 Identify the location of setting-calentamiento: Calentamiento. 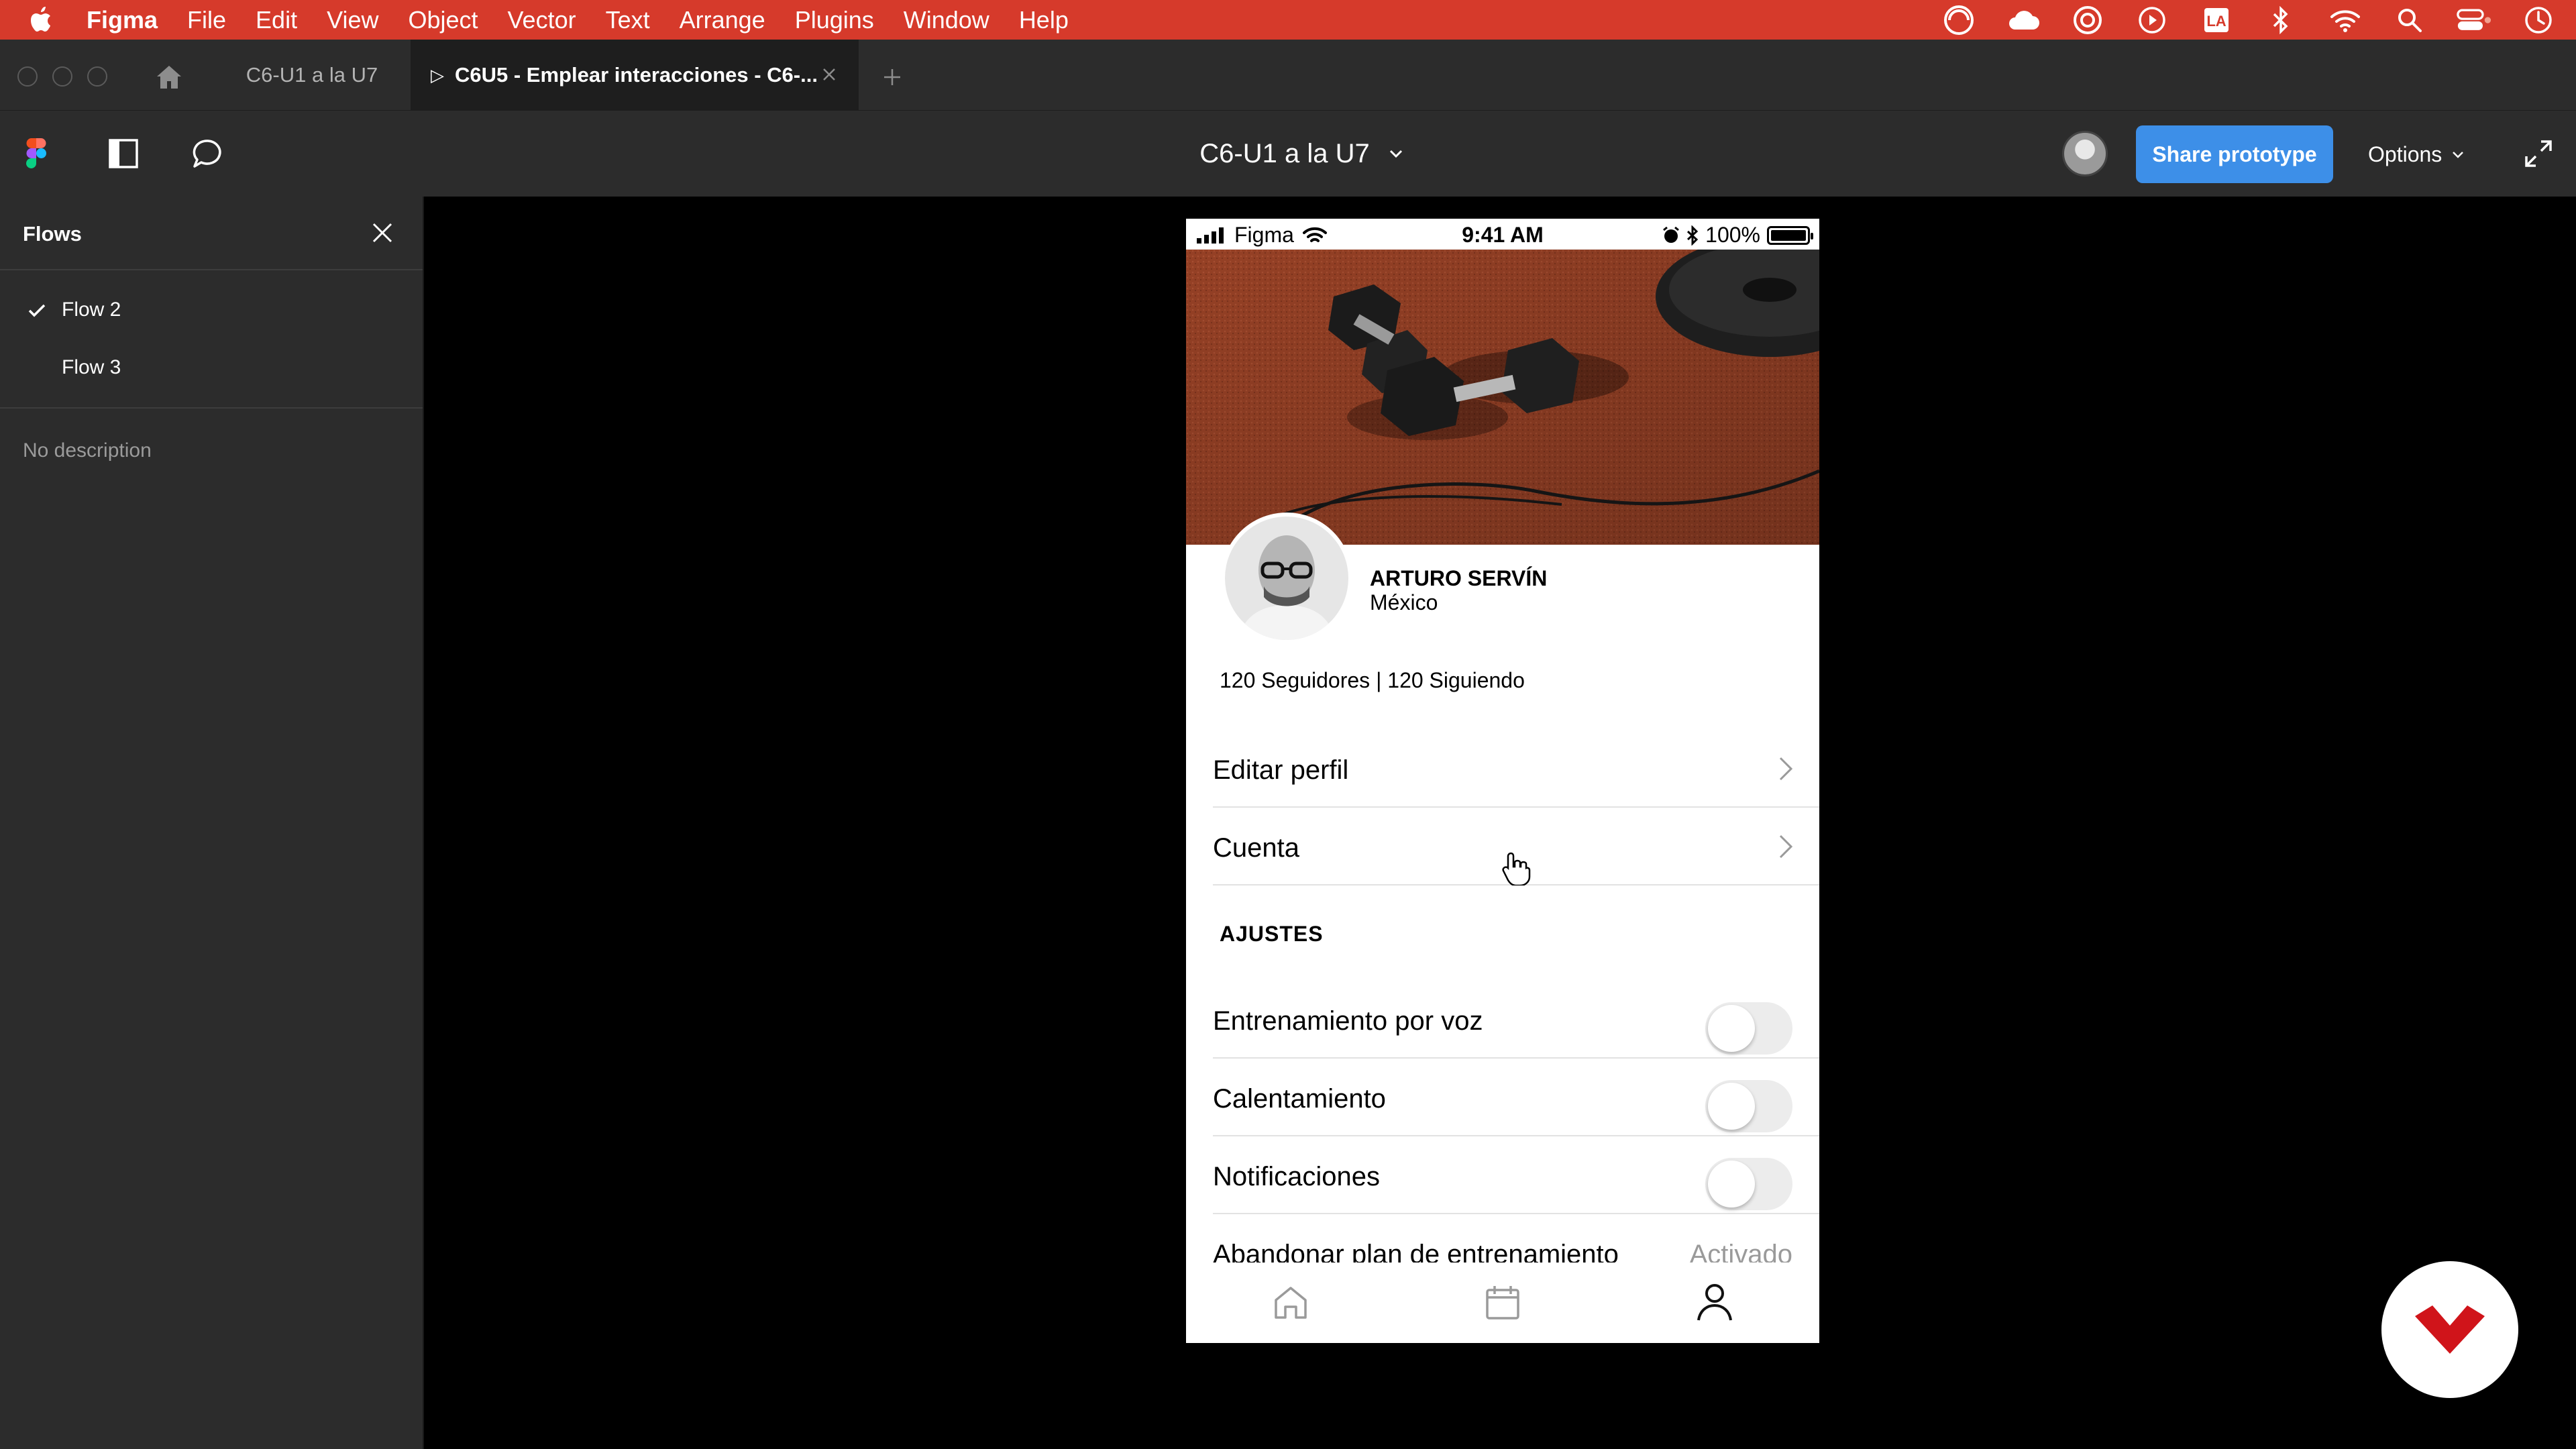
(1516, 1097).